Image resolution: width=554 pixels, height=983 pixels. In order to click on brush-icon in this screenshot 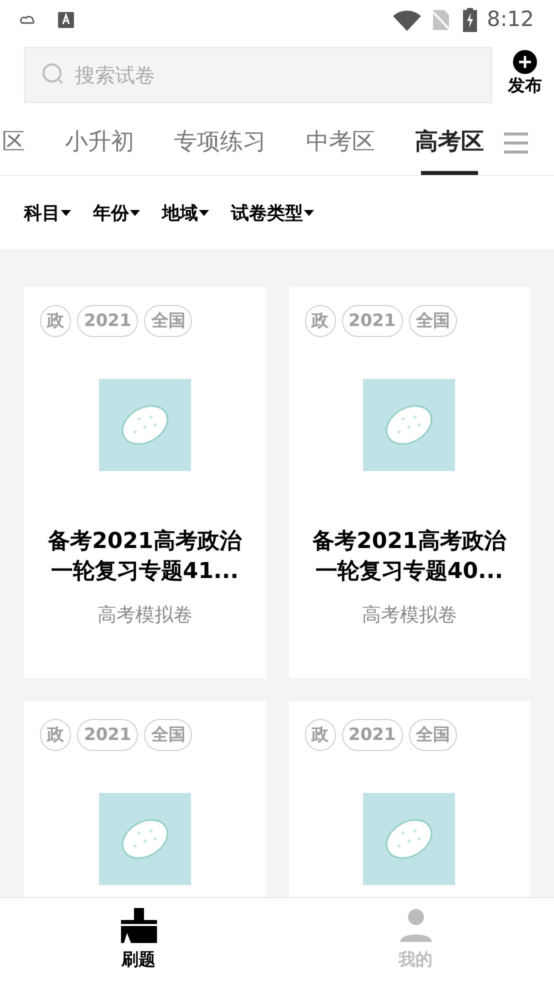, I will do `click(138, 926)`.